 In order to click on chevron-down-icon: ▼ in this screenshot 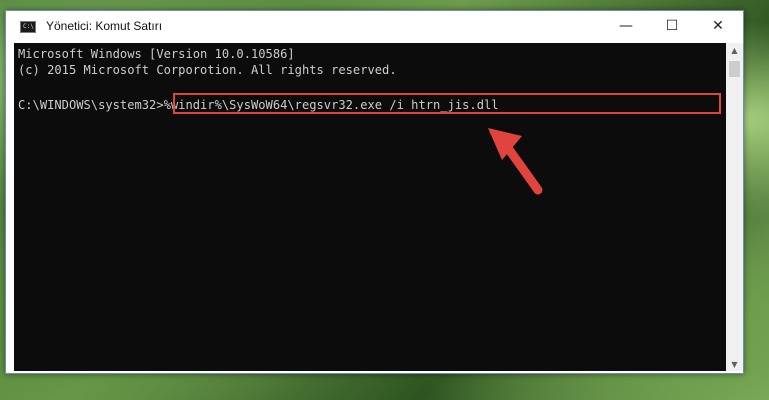, I will do `click(734, 364)`.